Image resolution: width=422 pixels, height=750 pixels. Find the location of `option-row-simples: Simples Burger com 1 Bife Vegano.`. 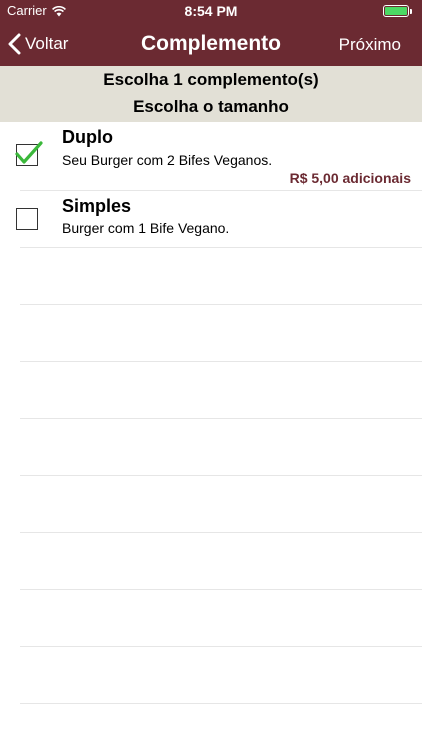

option-row-simples: Simples Burger com 1 Bife Vegano. is located at coordinates (211, 219).